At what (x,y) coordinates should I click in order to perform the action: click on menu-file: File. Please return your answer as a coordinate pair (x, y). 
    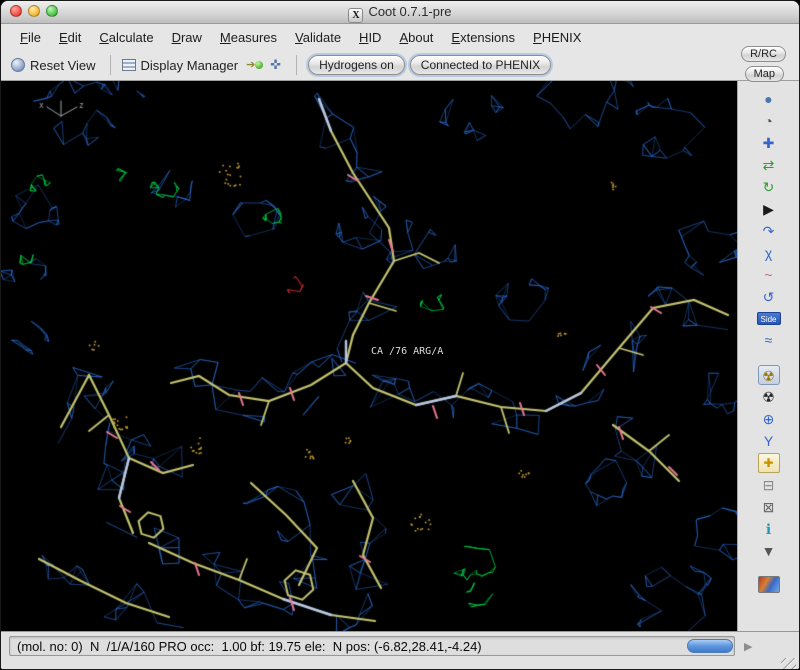
    Looking at the image, I should click on (30, 37).